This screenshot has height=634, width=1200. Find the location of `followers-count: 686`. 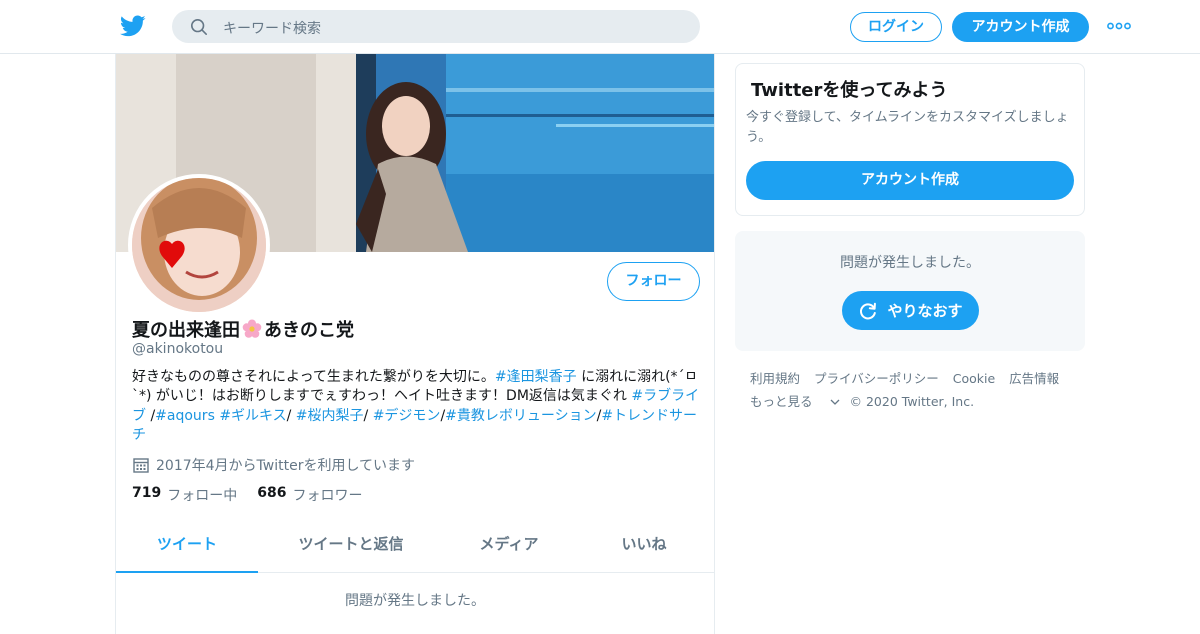

followers-count: 686 is located at coordinates (272, 493).